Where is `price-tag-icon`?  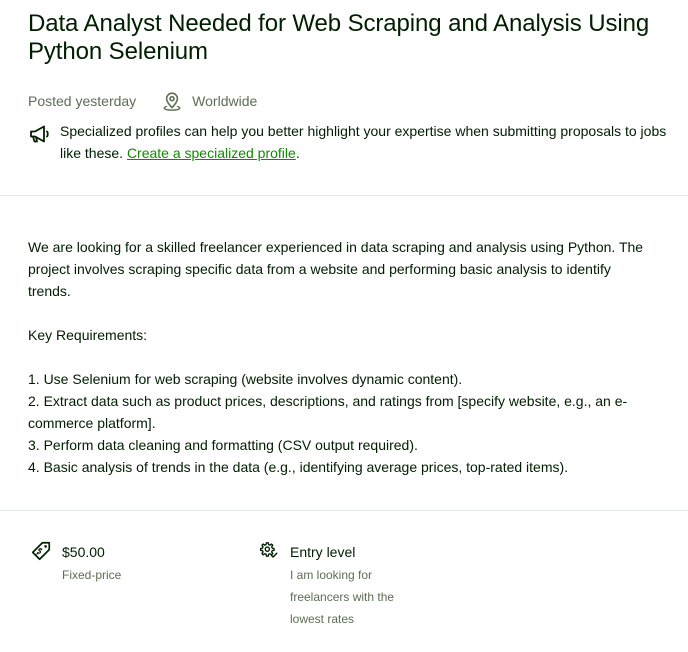 price-tag-icon is located at coordinates (41, 551).